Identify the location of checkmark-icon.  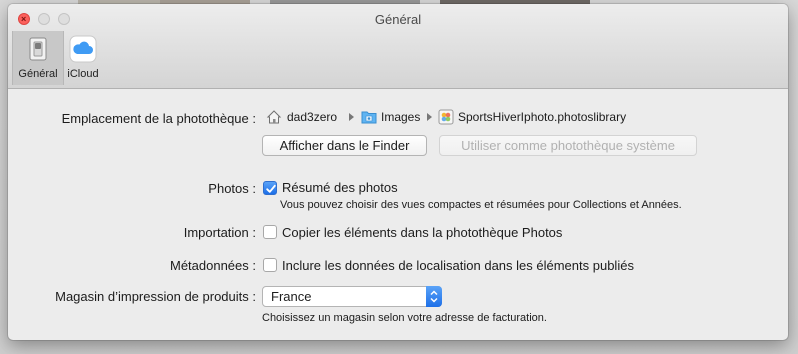
(271, 188).